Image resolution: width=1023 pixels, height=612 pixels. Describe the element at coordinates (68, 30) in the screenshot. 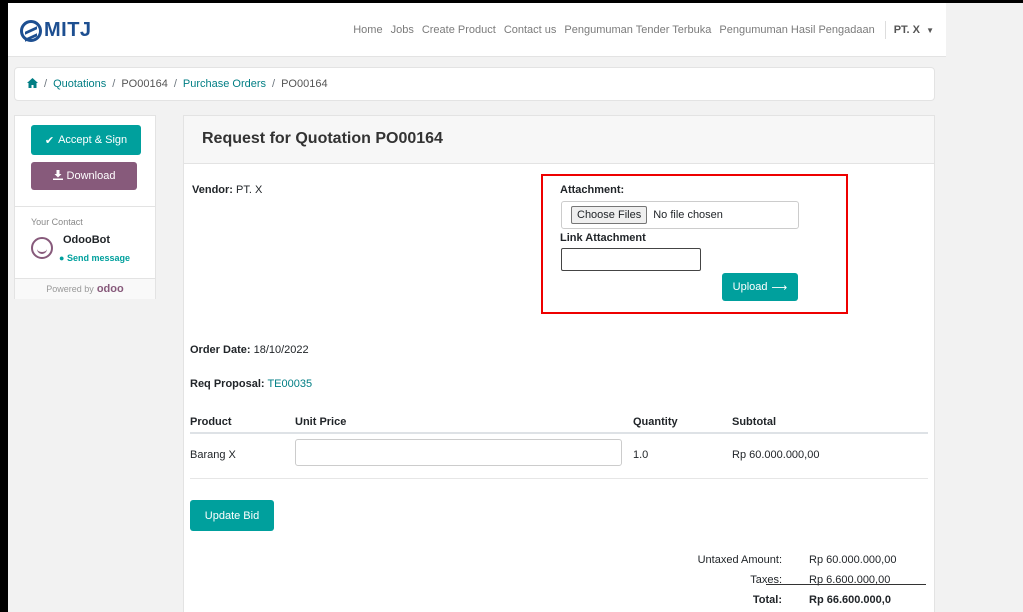

I see `logo-text: MITJ` at that location.